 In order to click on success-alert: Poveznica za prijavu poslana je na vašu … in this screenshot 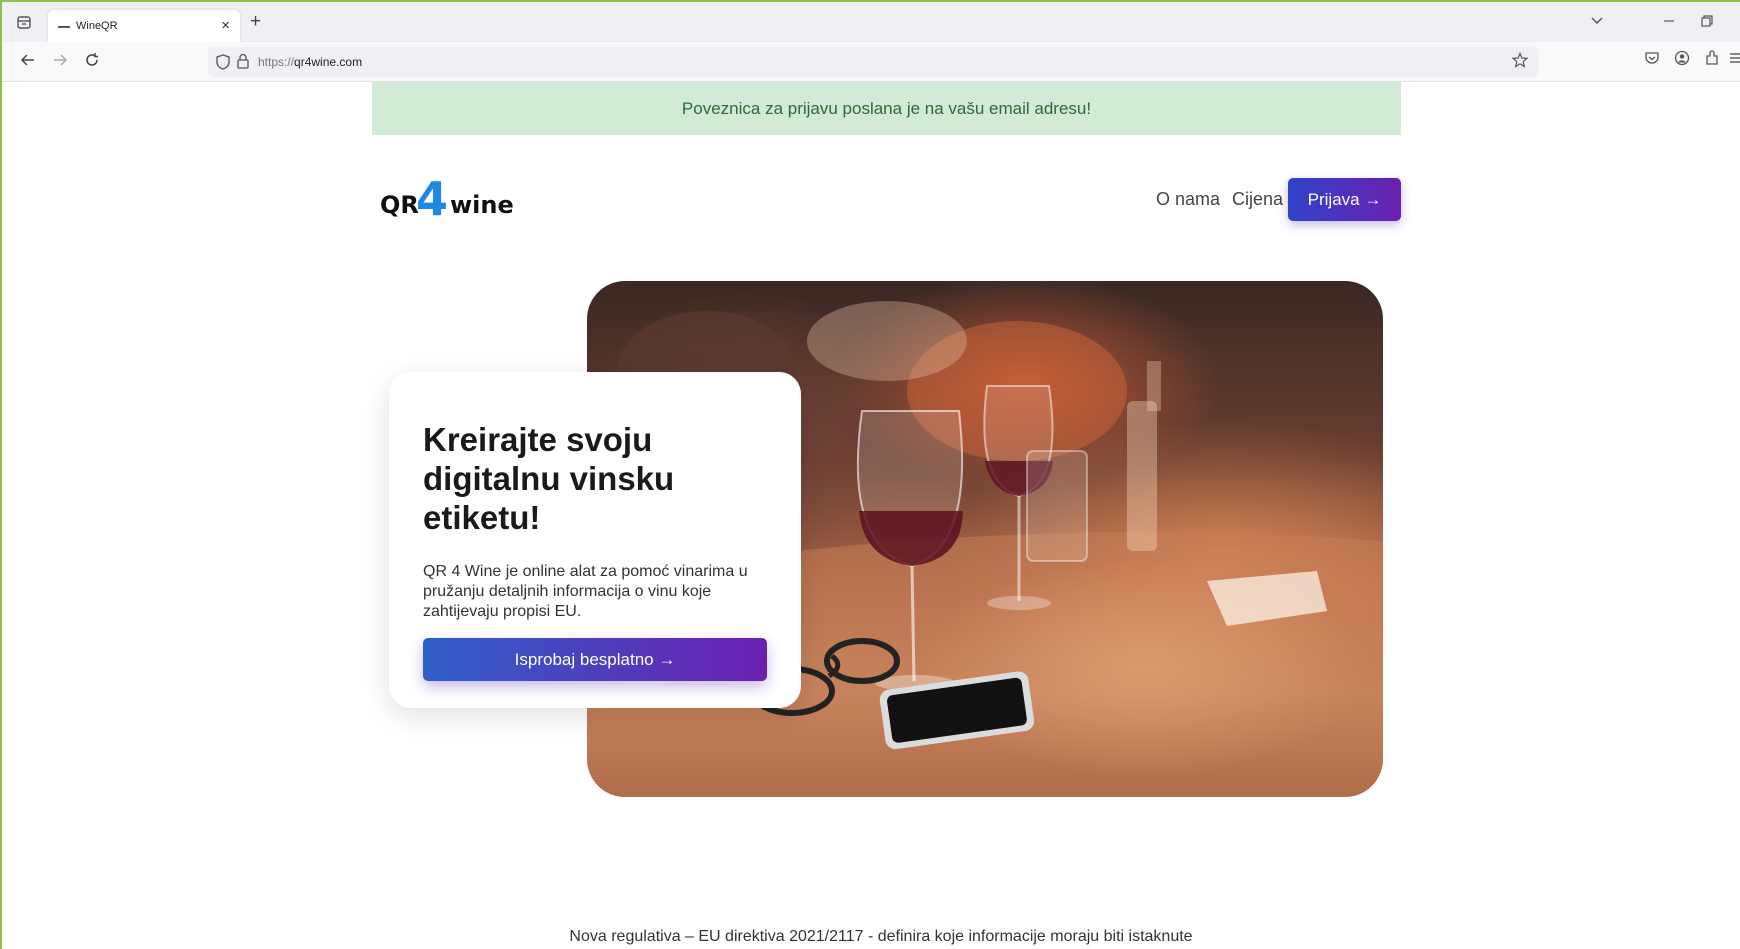, I will do `click(886, 108)`.